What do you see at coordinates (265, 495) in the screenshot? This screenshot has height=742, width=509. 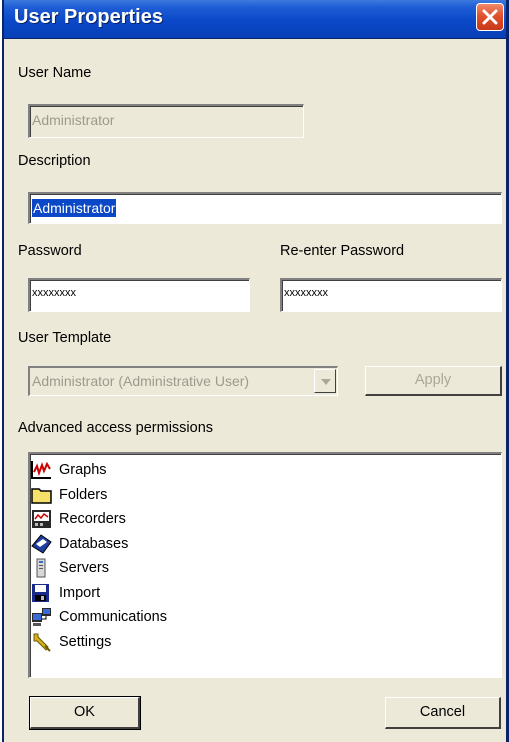 I see `permission-item-folders: Folders` at bounding box center [265, 495].